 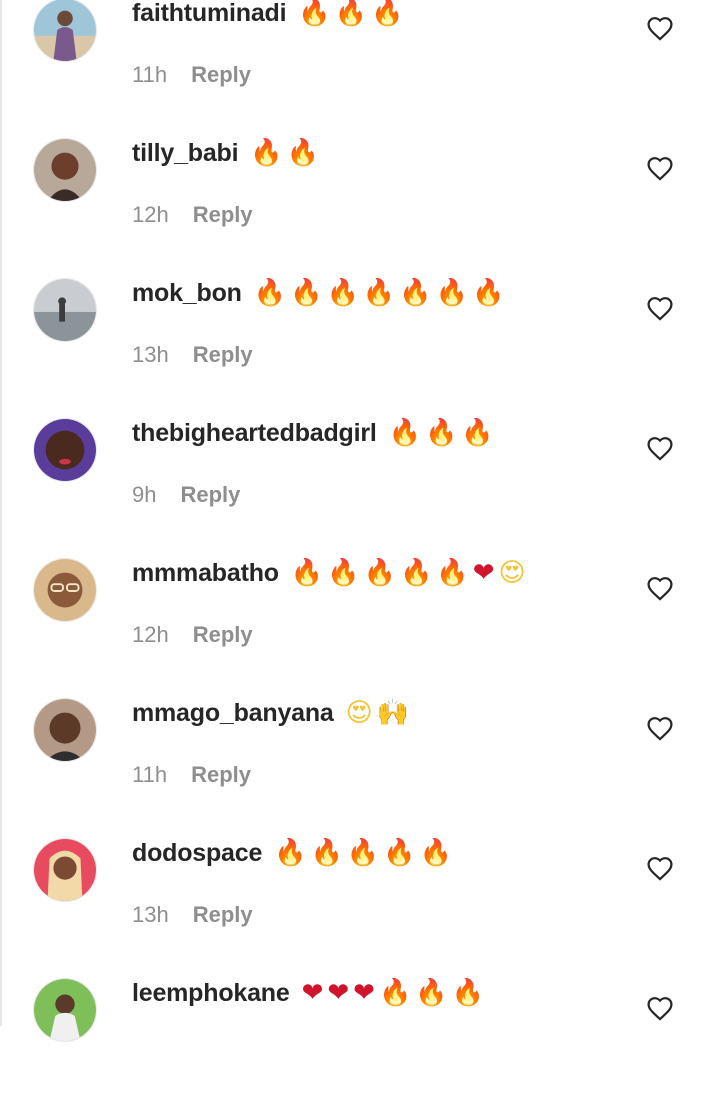 I want to click on timestamp: 11h, so click(x=150, y=774).